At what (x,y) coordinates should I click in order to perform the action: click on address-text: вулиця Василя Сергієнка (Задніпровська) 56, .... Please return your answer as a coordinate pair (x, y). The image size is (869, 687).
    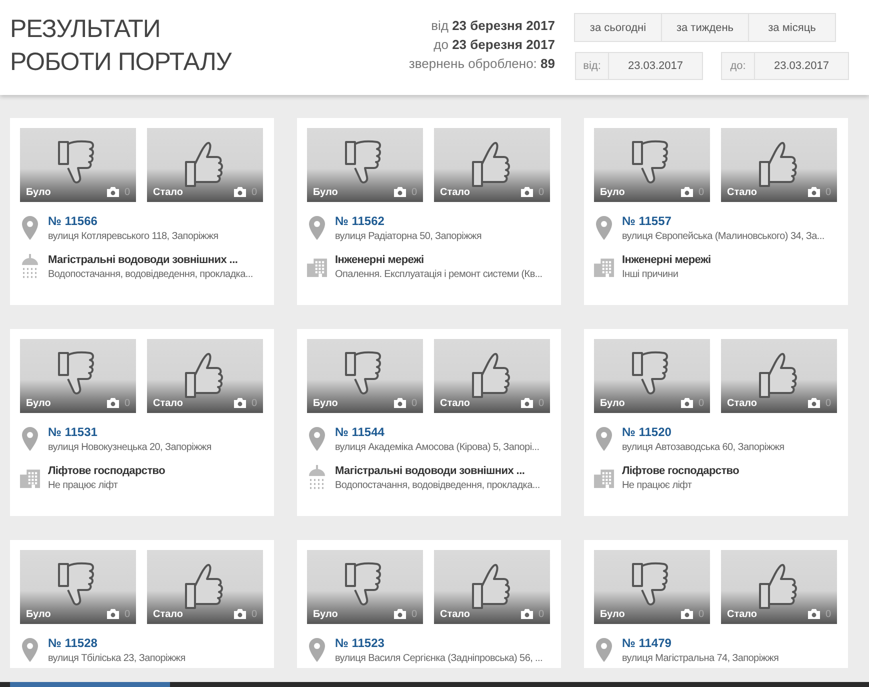
    Looking at the image, I should click on (438, 658).